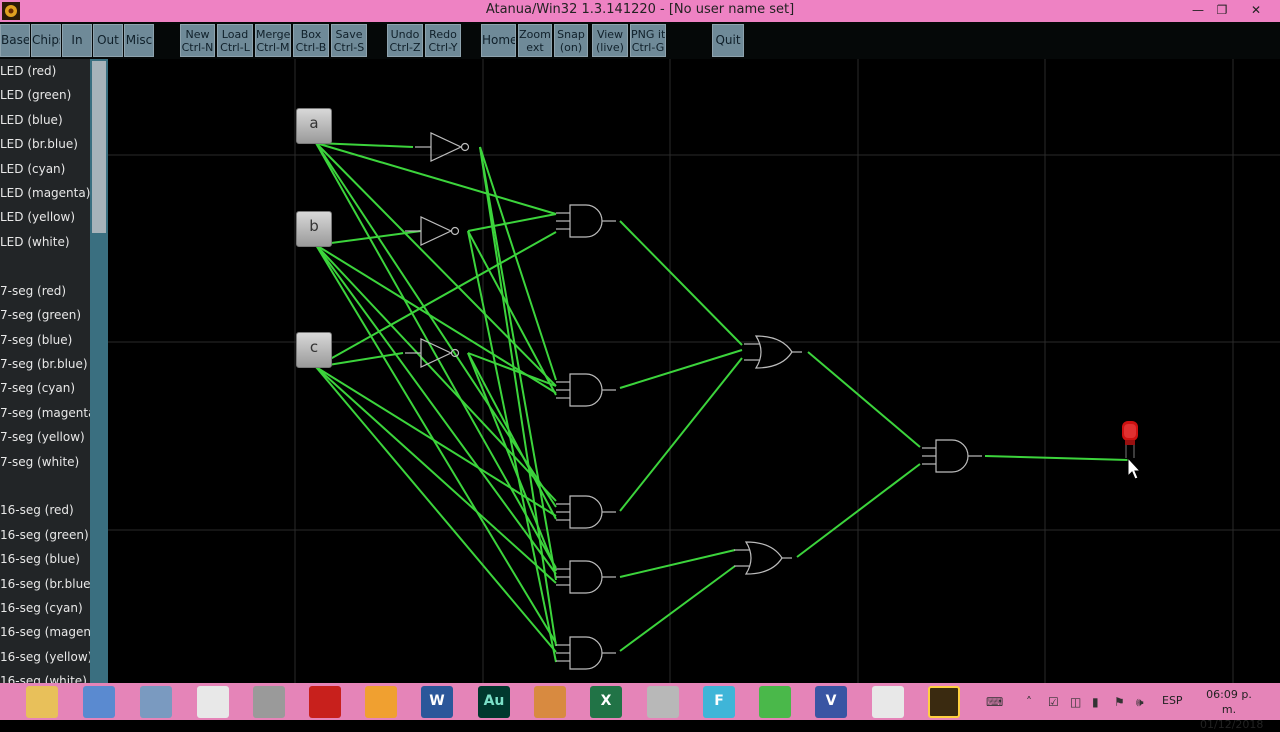  I want to click on snap-button-label: Snap, so click(571, 34).